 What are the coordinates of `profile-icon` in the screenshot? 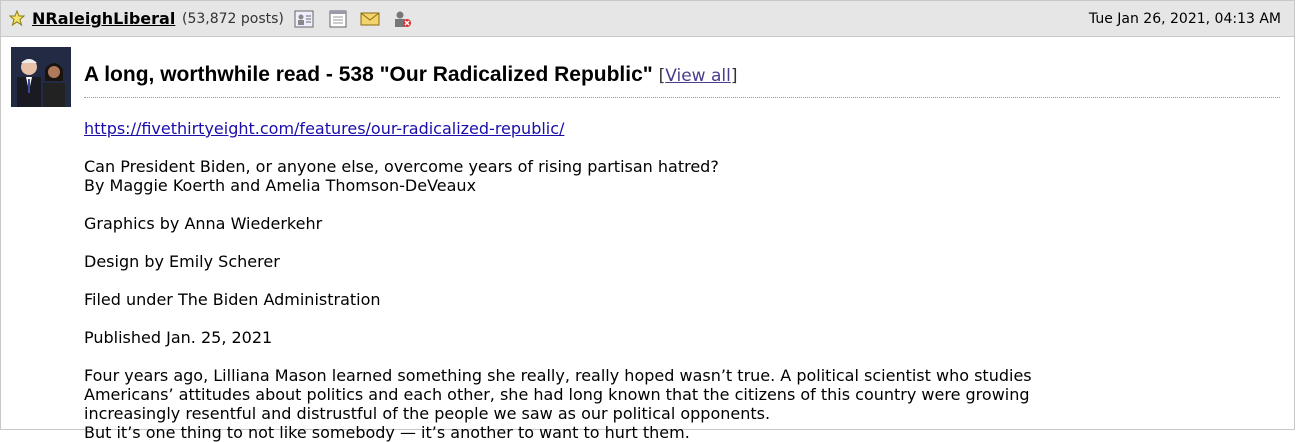 It's located at (304, 19).